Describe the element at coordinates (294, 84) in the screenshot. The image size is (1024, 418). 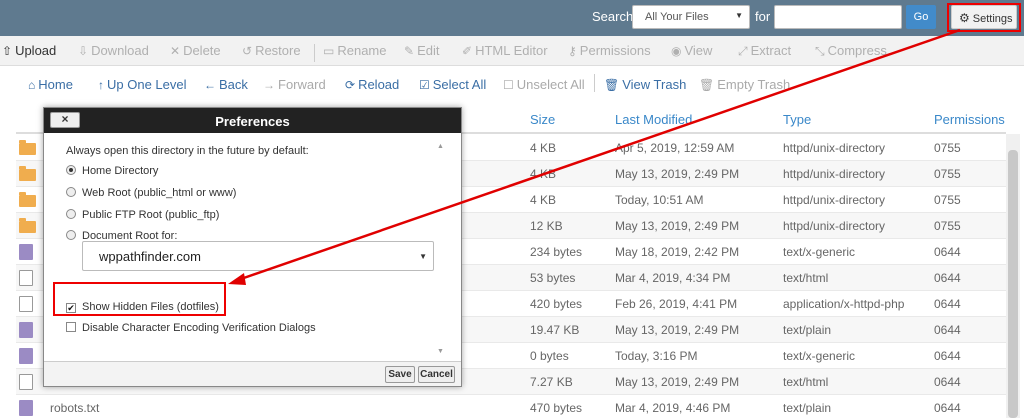
I see `forward-button: → Forward` at that location.